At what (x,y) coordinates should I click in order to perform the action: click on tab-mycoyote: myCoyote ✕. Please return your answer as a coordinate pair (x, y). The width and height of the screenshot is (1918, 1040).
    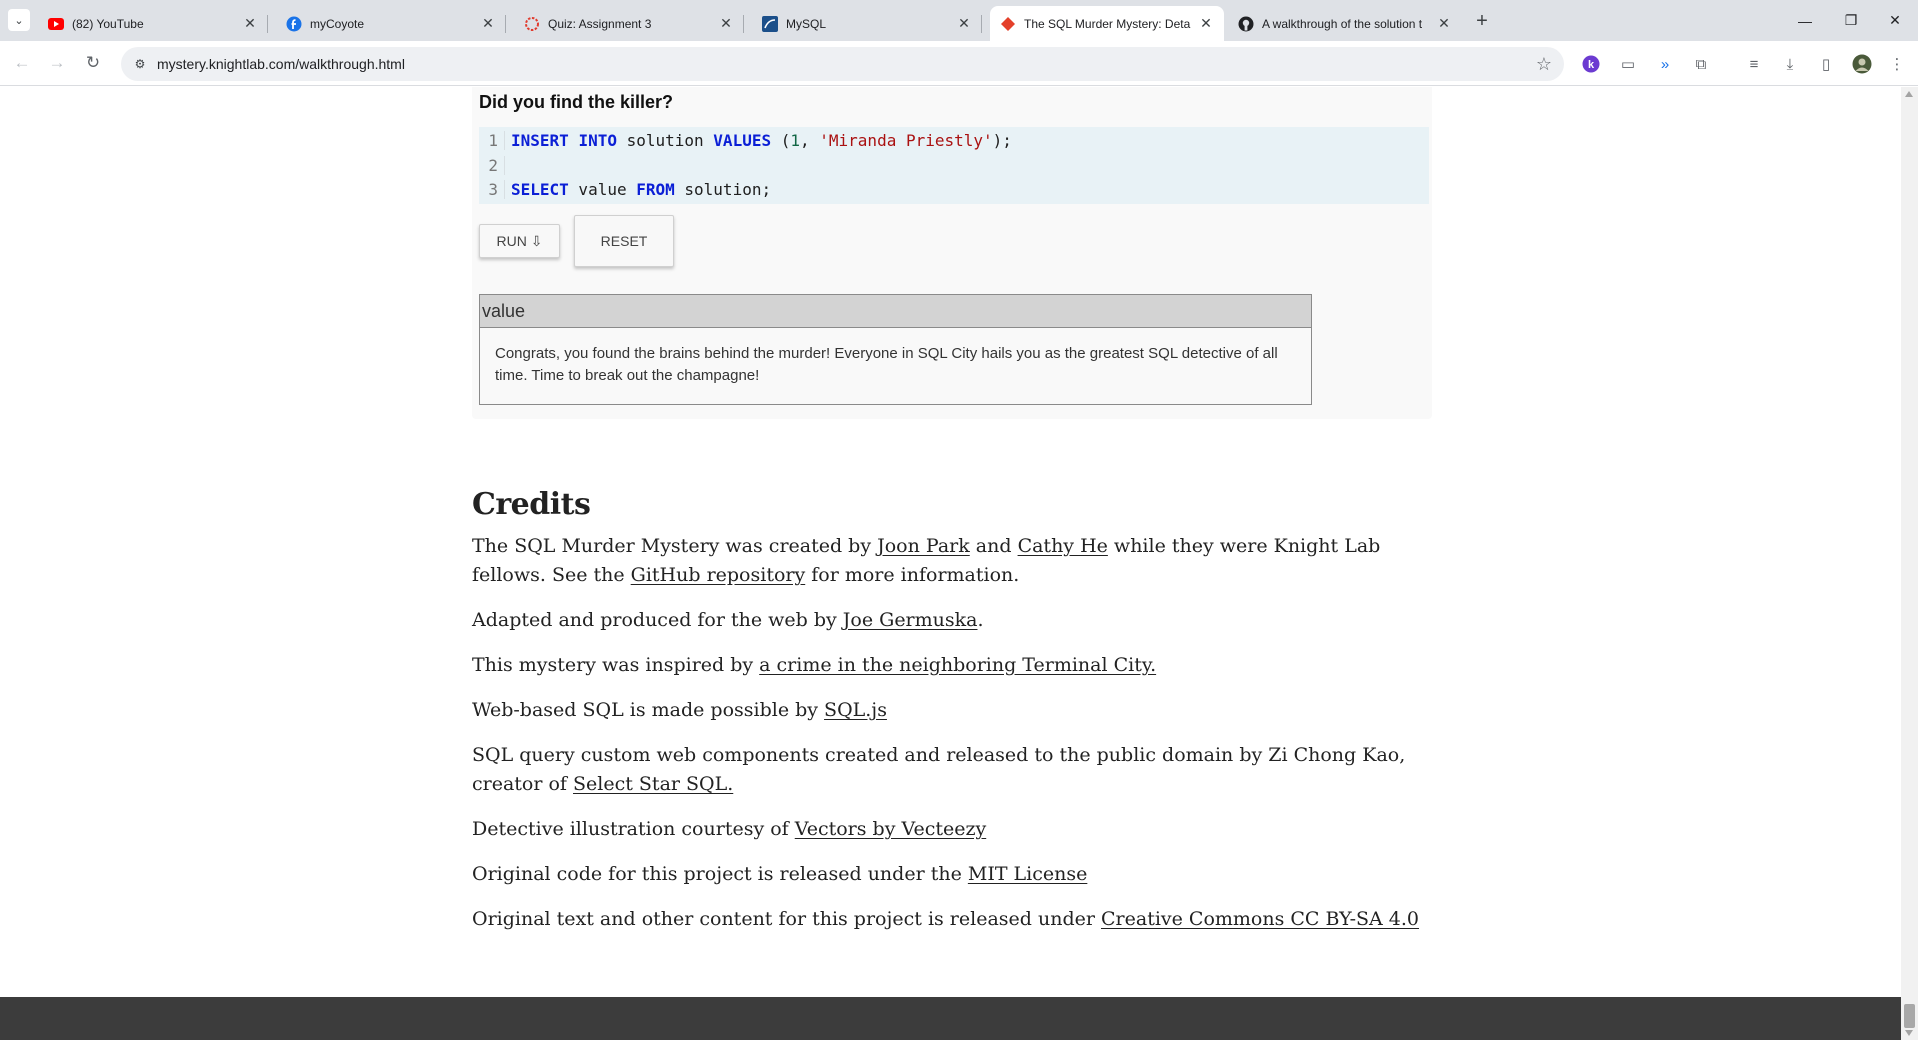
    Looking at the image, I should click on (391, 23).